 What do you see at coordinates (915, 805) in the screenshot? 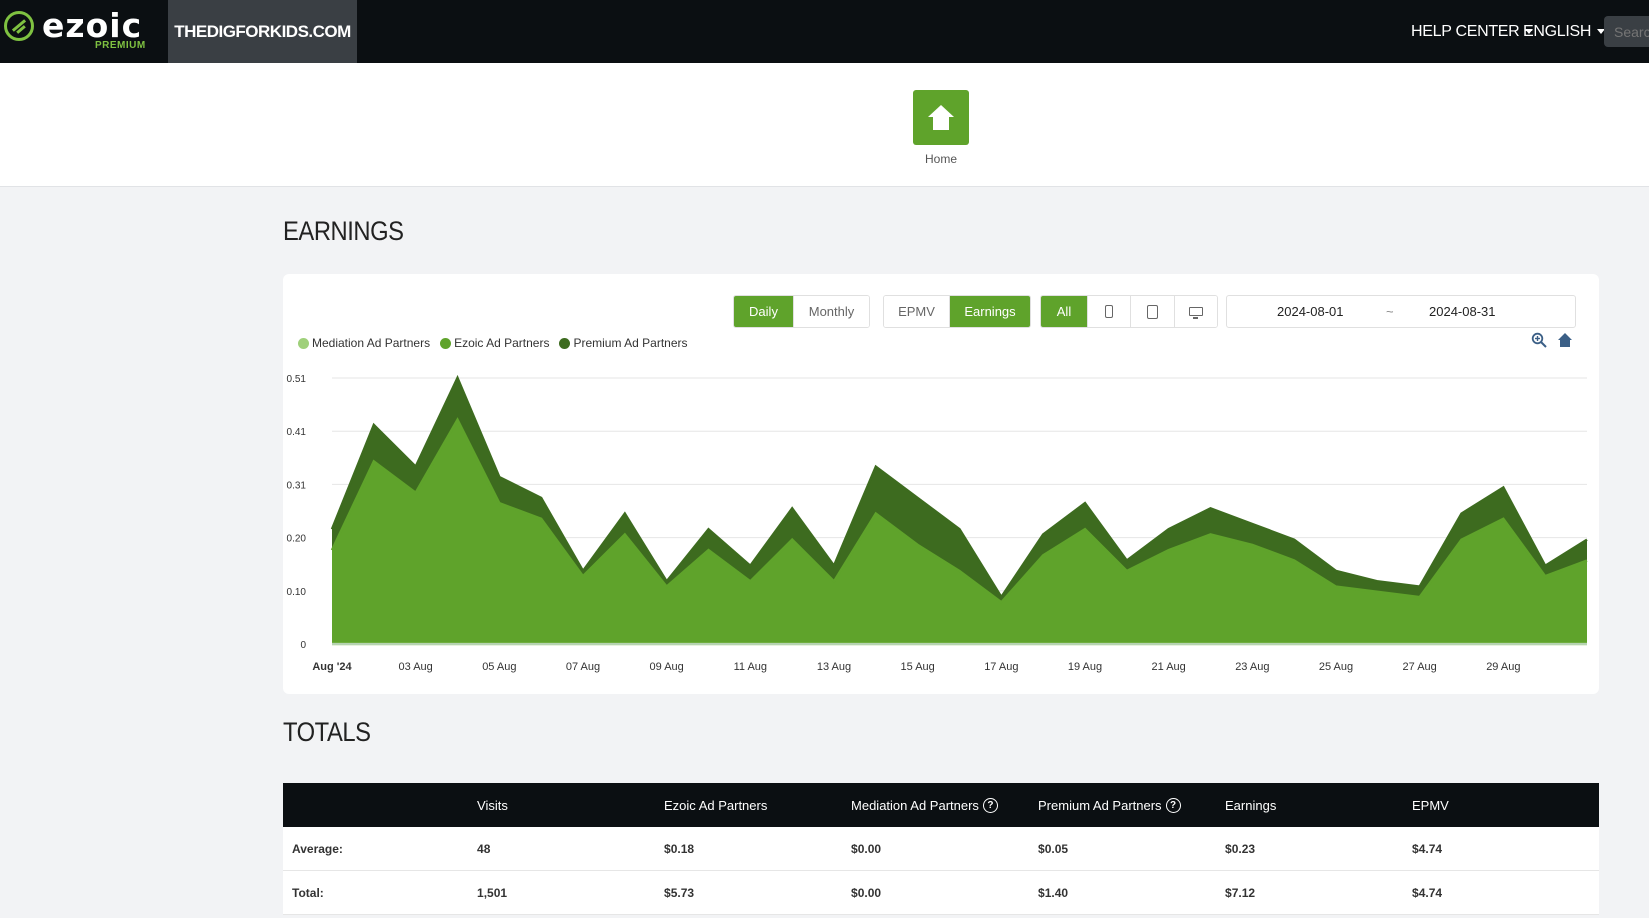
I see `column-header-label: Mediation Ad Partners` at bounding box center [915, 805].